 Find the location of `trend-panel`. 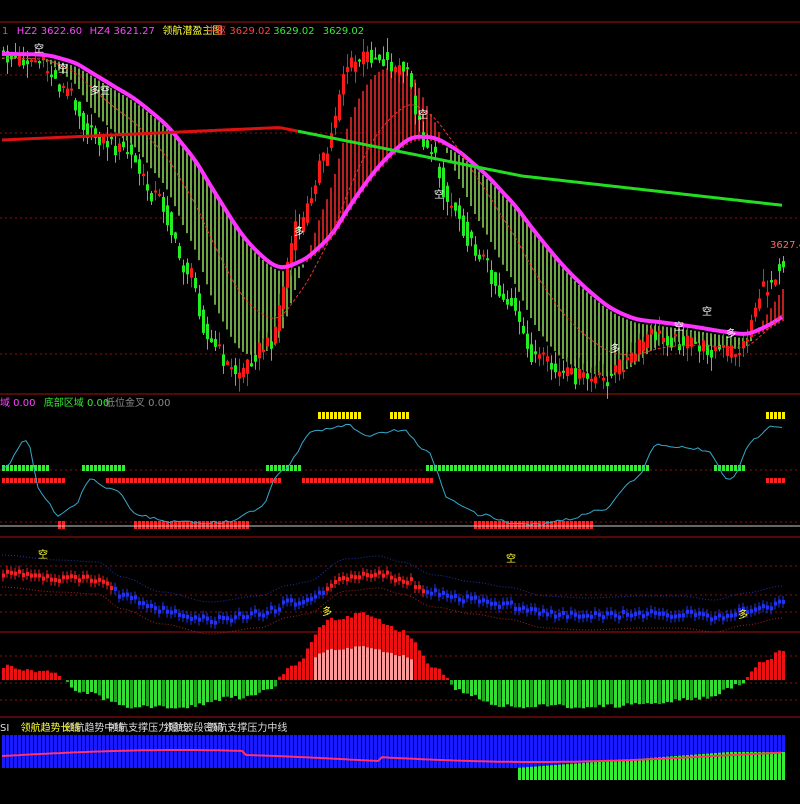

trend-panel is located at coordinates (393, 594).